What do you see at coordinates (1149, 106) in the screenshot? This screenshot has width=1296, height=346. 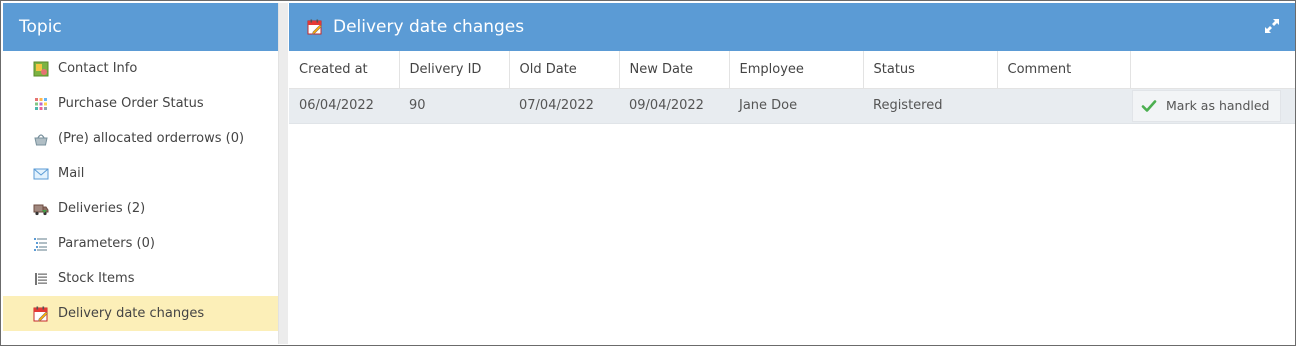 I see `checkmark-icon` at bounding box center [1149, 106].